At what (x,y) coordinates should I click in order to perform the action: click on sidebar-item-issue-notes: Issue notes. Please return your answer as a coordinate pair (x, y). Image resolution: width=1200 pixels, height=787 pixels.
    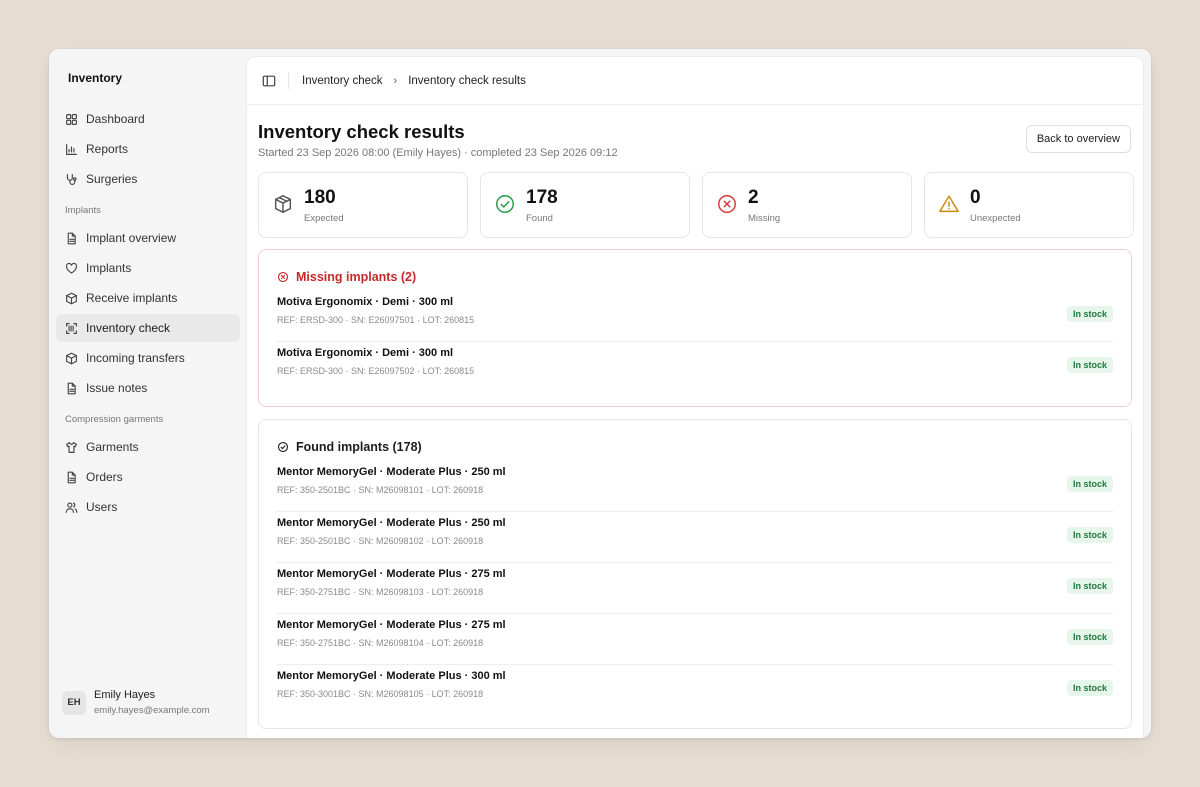
    Looking at the image, I should click on (148, 388).